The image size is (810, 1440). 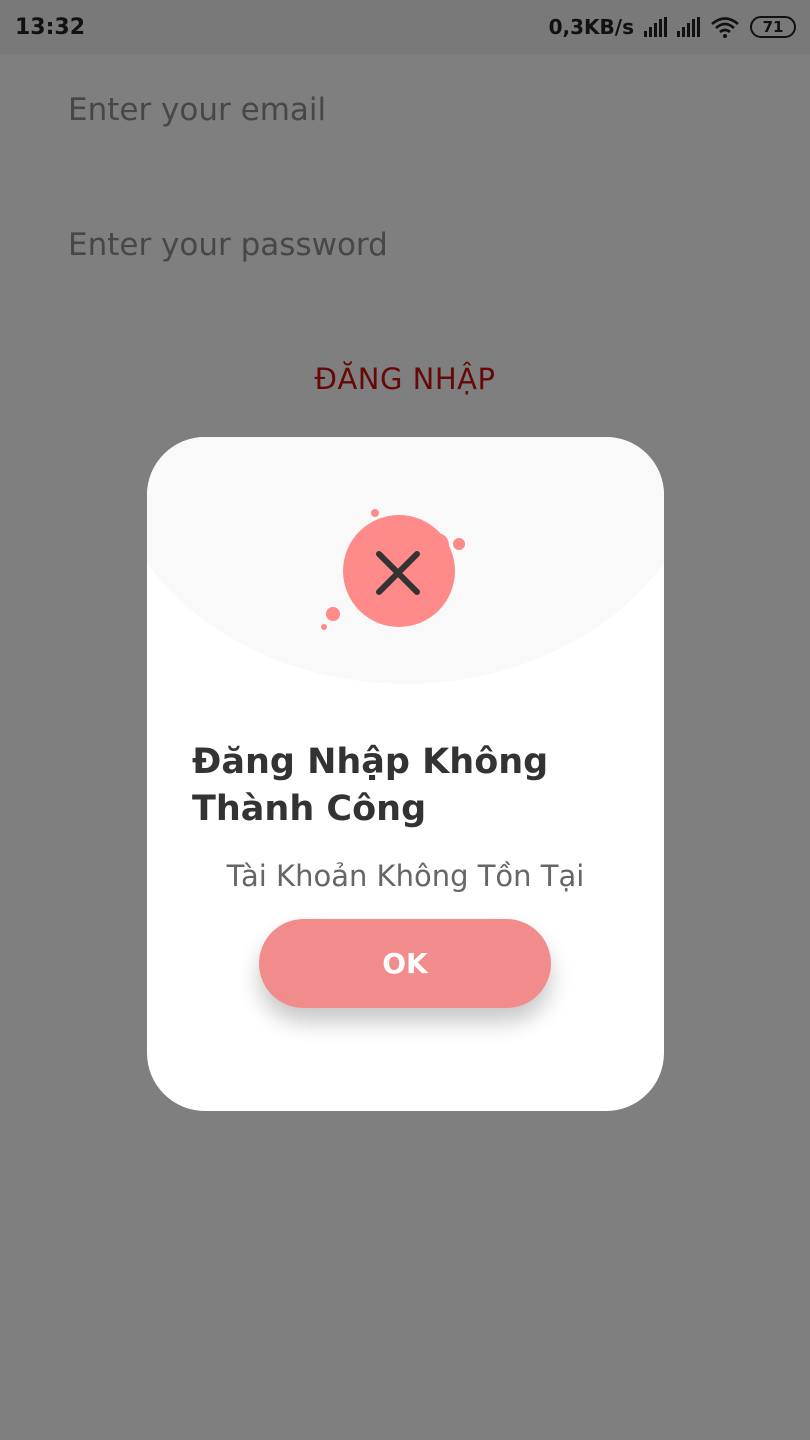 I want to click on dialog-message: Tài Khoản Không Tồn Tại, so click(x=405, y=876).